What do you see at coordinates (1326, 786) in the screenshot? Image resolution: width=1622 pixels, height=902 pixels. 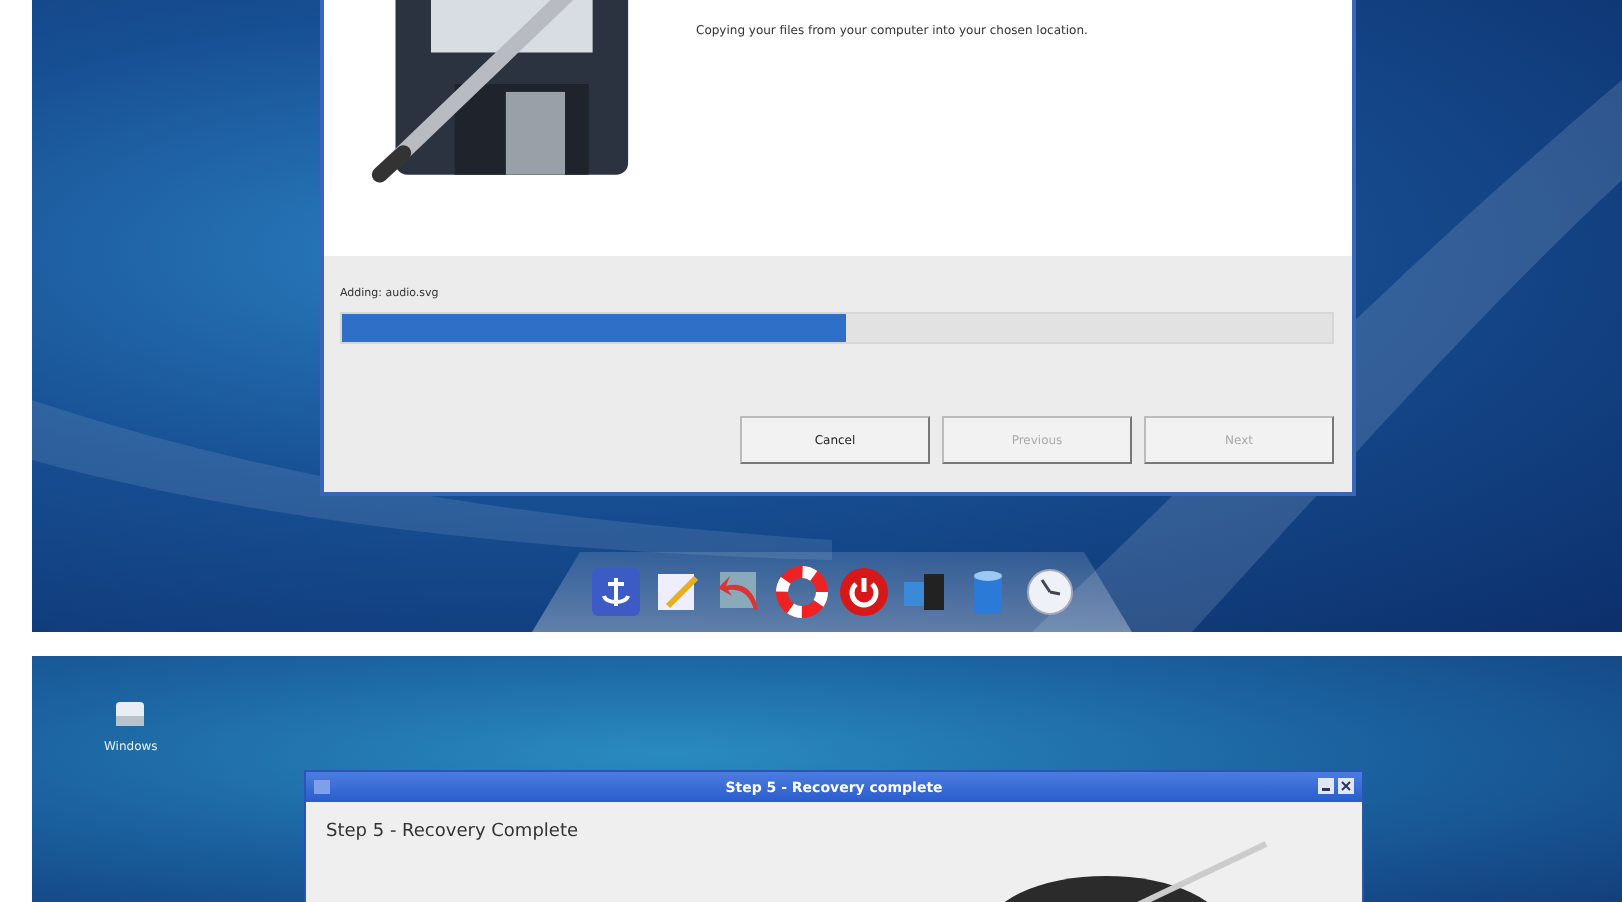 I see `minimize-icon` at bounding box center [1326, 786].